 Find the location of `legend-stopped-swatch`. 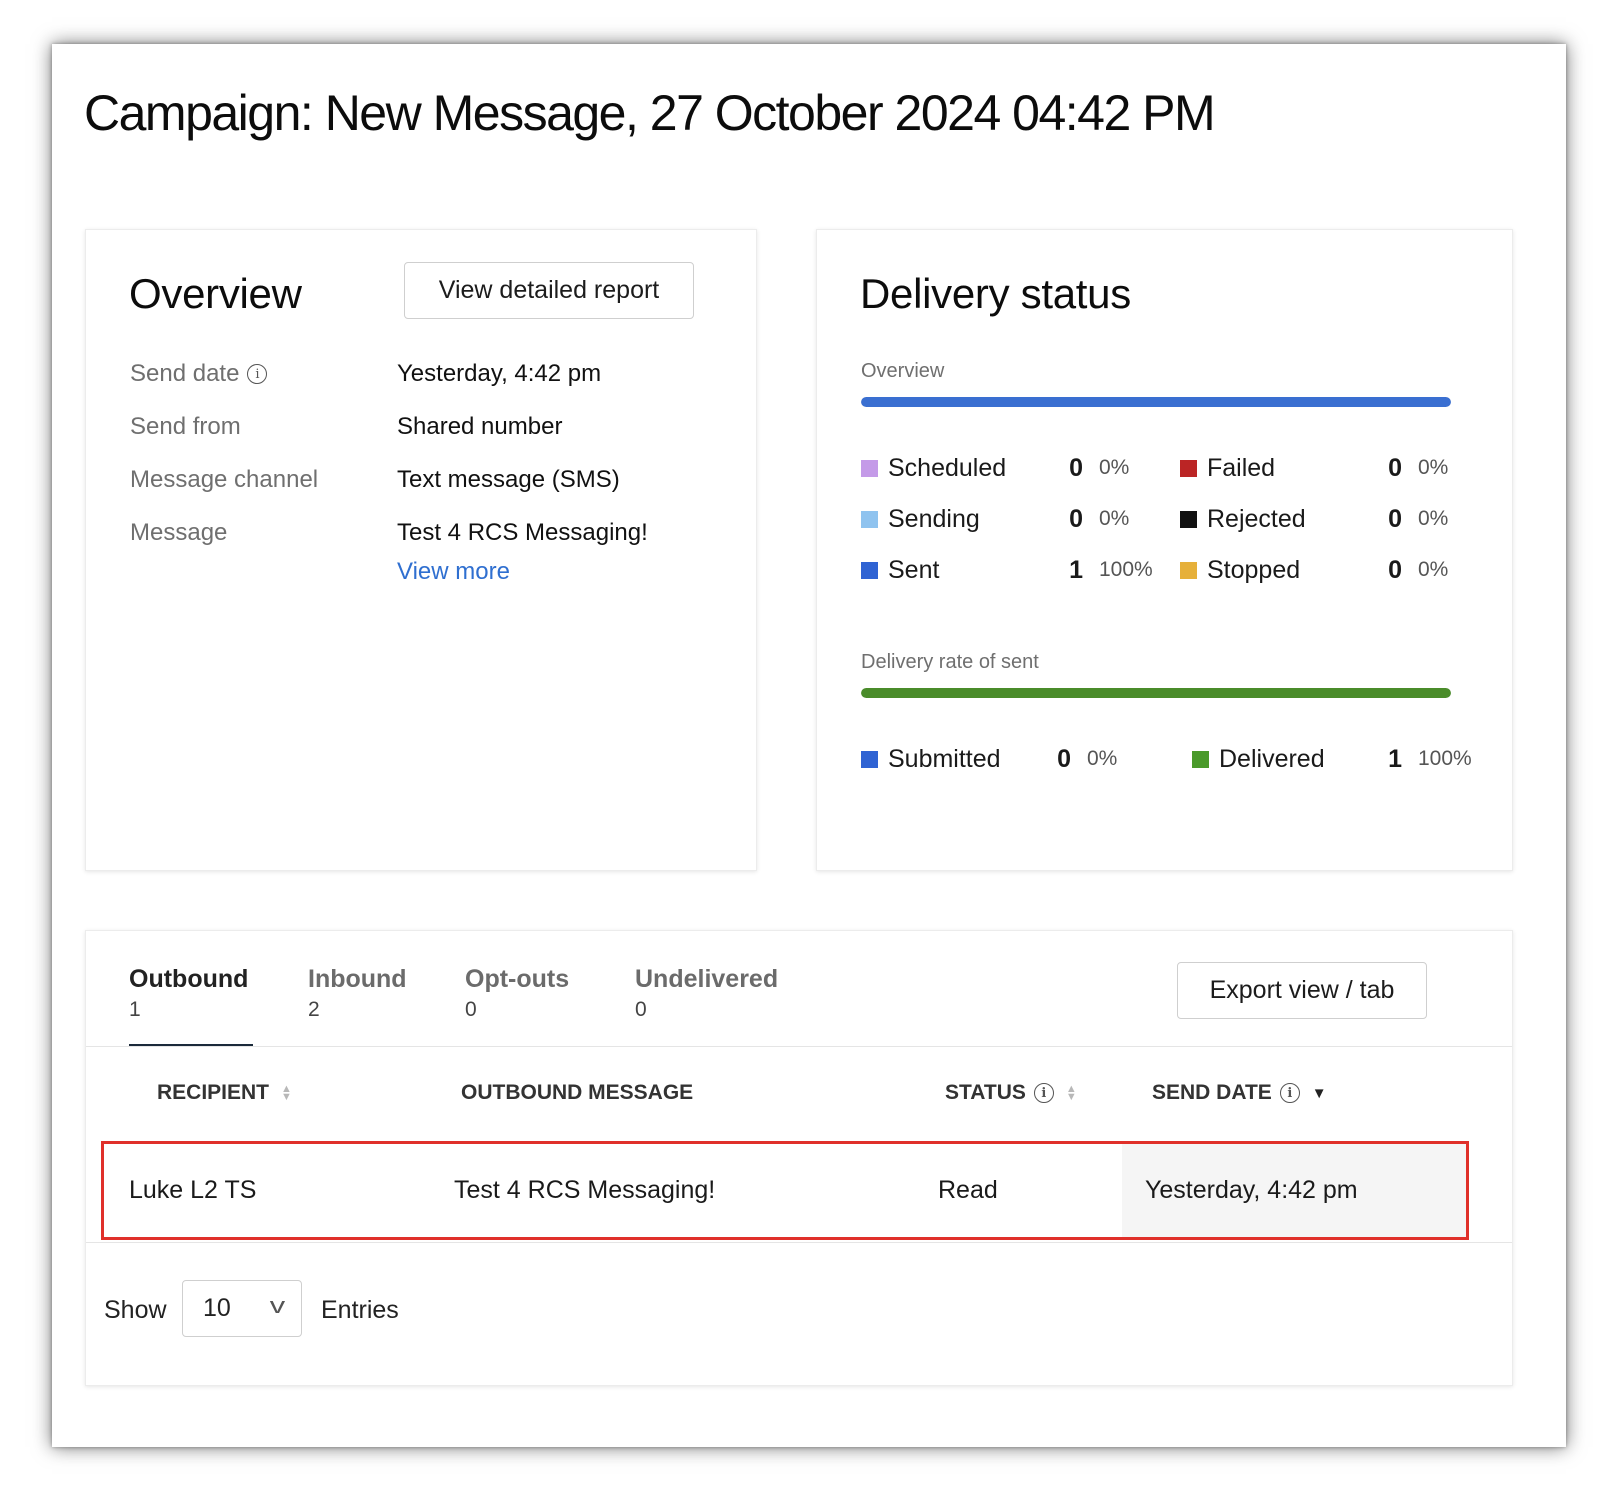

legend-stopped-swatch is located at coordinates (1188, 570).